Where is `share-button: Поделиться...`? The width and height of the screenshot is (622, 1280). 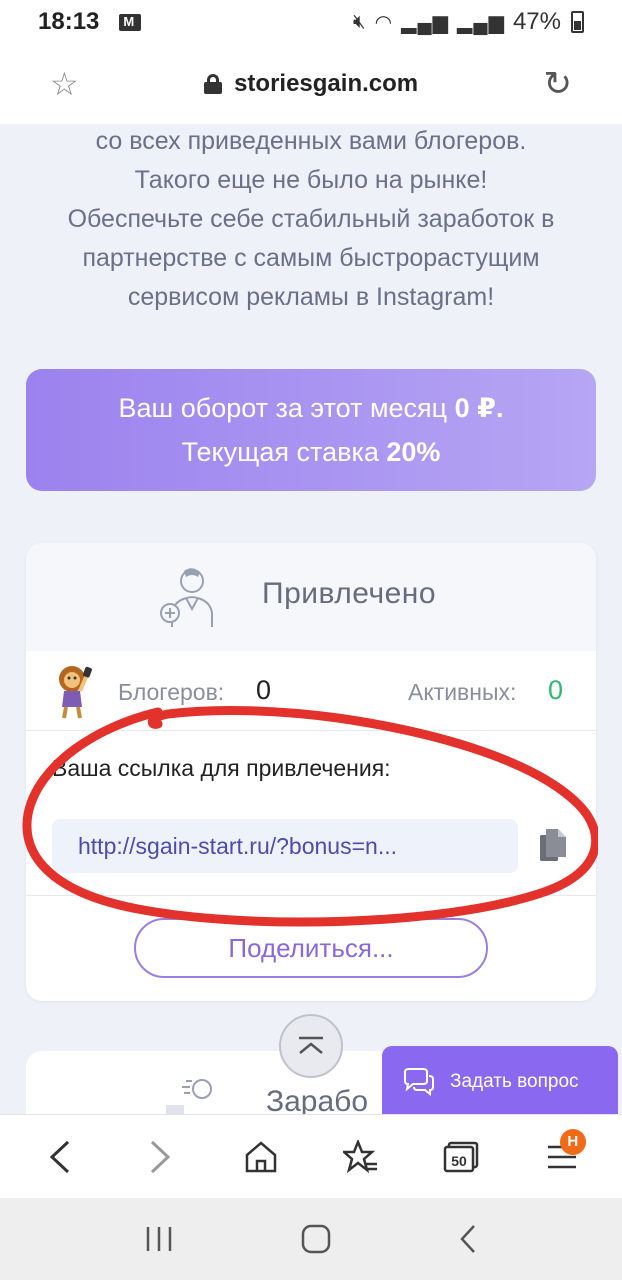
share-button: Поделиться... is located at coordinates (311, 948).